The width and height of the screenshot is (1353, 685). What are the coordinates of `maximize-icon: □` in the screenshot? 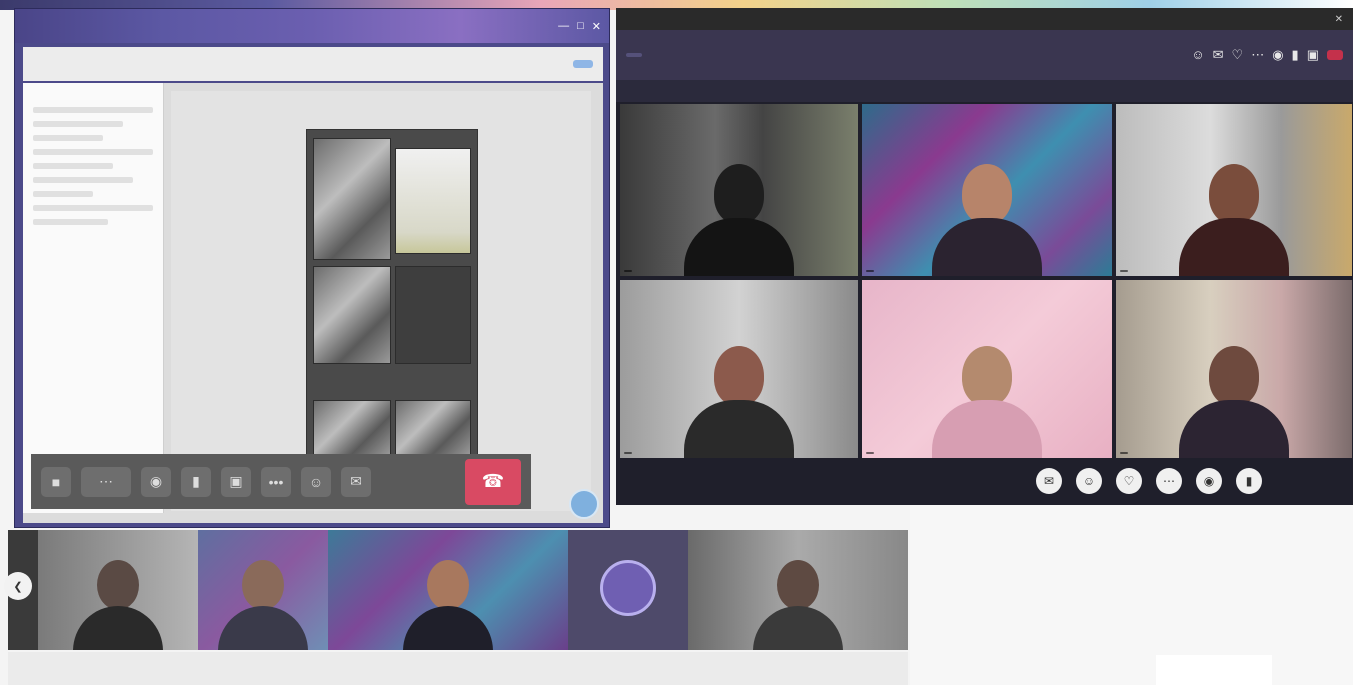 It's located at (580, 26).